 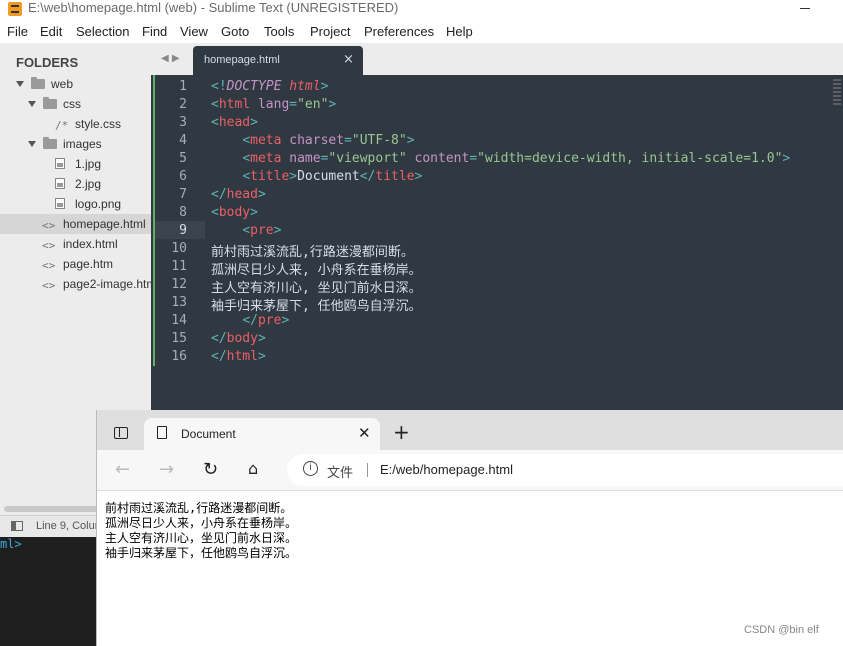 I want to click on sidebar-item-logo-png: logo.png, so click(x=75, y=204).